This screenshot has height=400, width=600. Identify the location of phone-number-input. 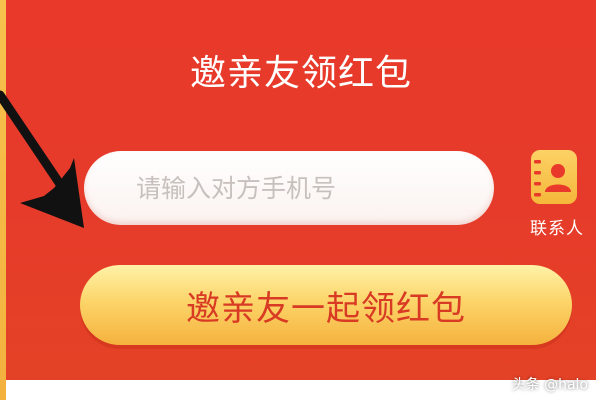
(289, 188).